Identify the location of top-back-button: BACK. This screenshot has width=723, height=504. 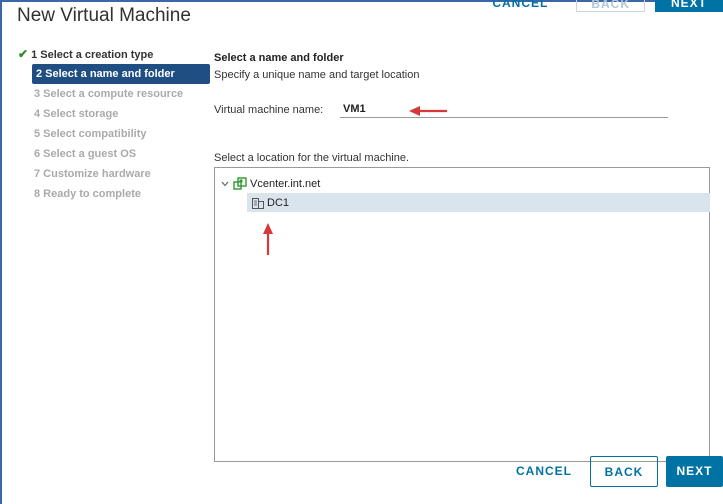
(610, 6).